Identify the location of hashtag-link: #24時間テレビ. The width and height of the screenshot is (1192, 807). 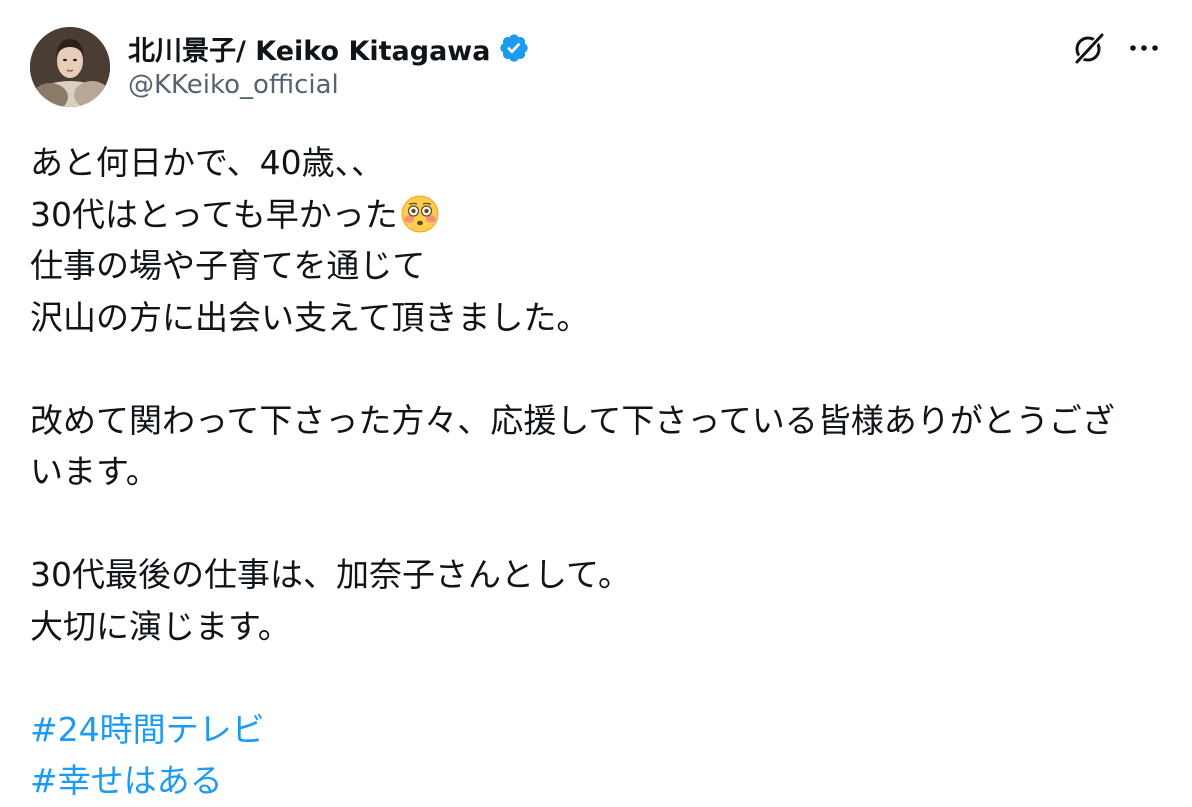
(147, 729).